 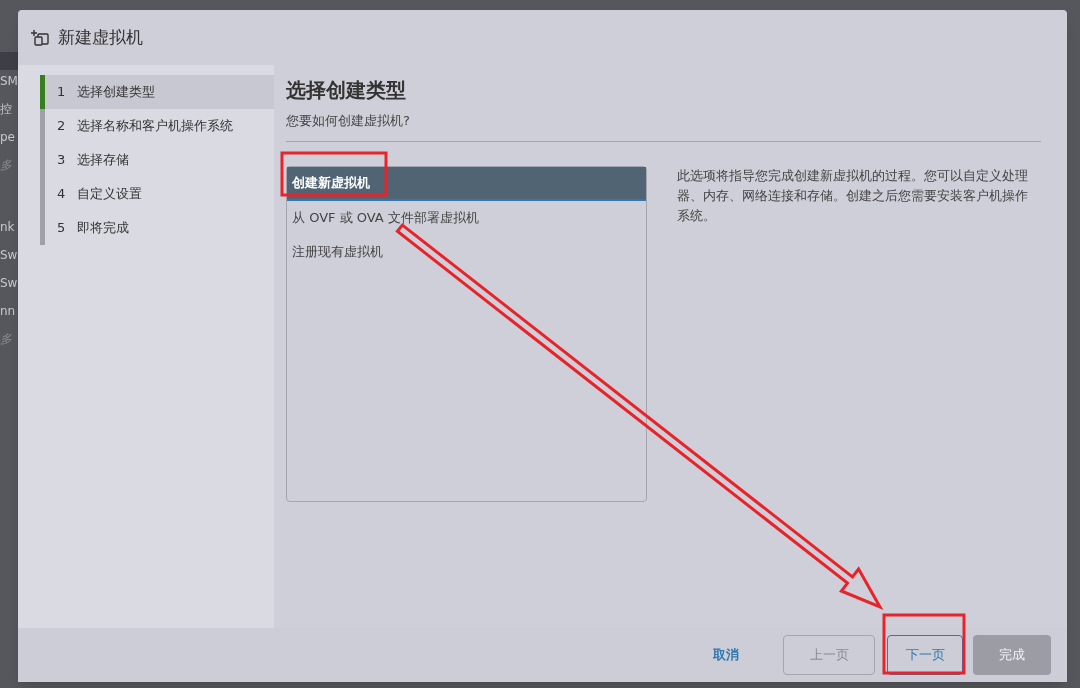 I want to click on background-sidebar-text: nk, so click(x=7, y=227).